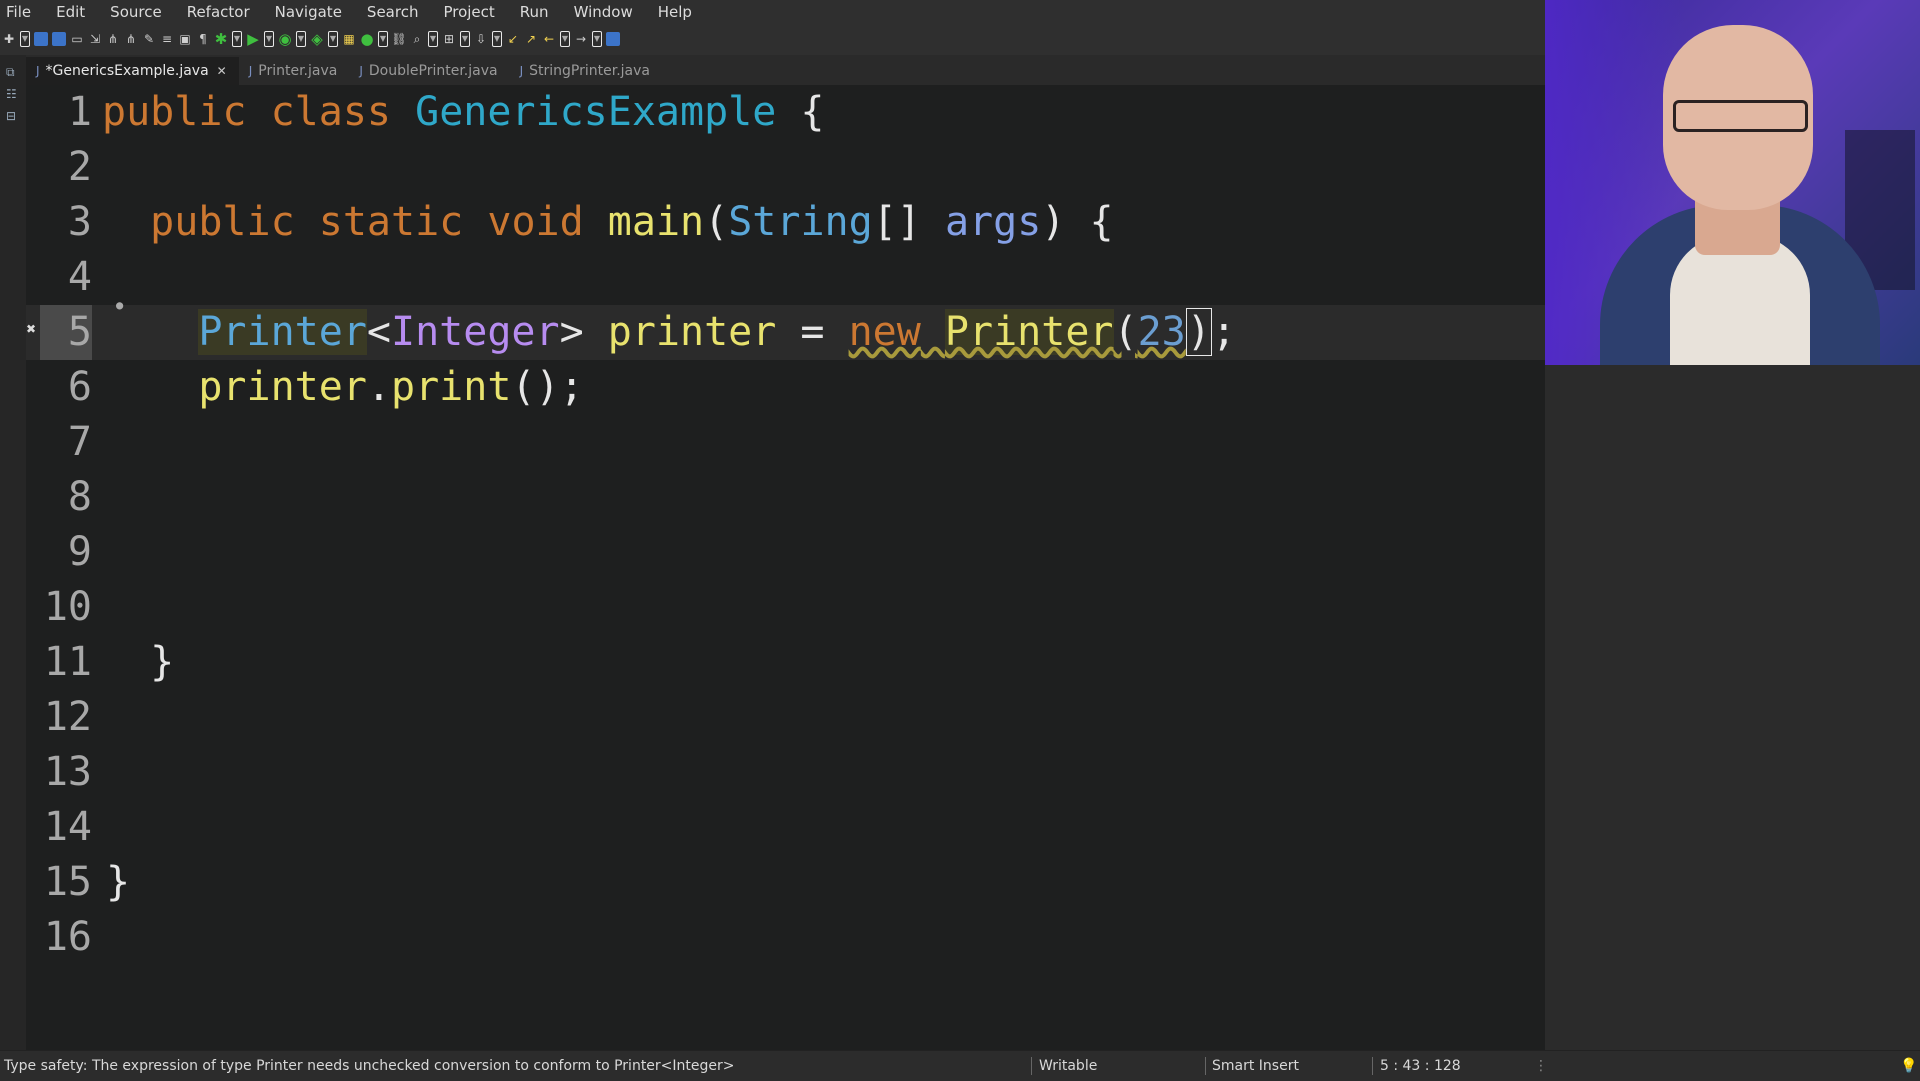  Describe the element at coordinates (1908, 1066) in the screenshot. I see `lightbulb-icon: 💡` at that location.